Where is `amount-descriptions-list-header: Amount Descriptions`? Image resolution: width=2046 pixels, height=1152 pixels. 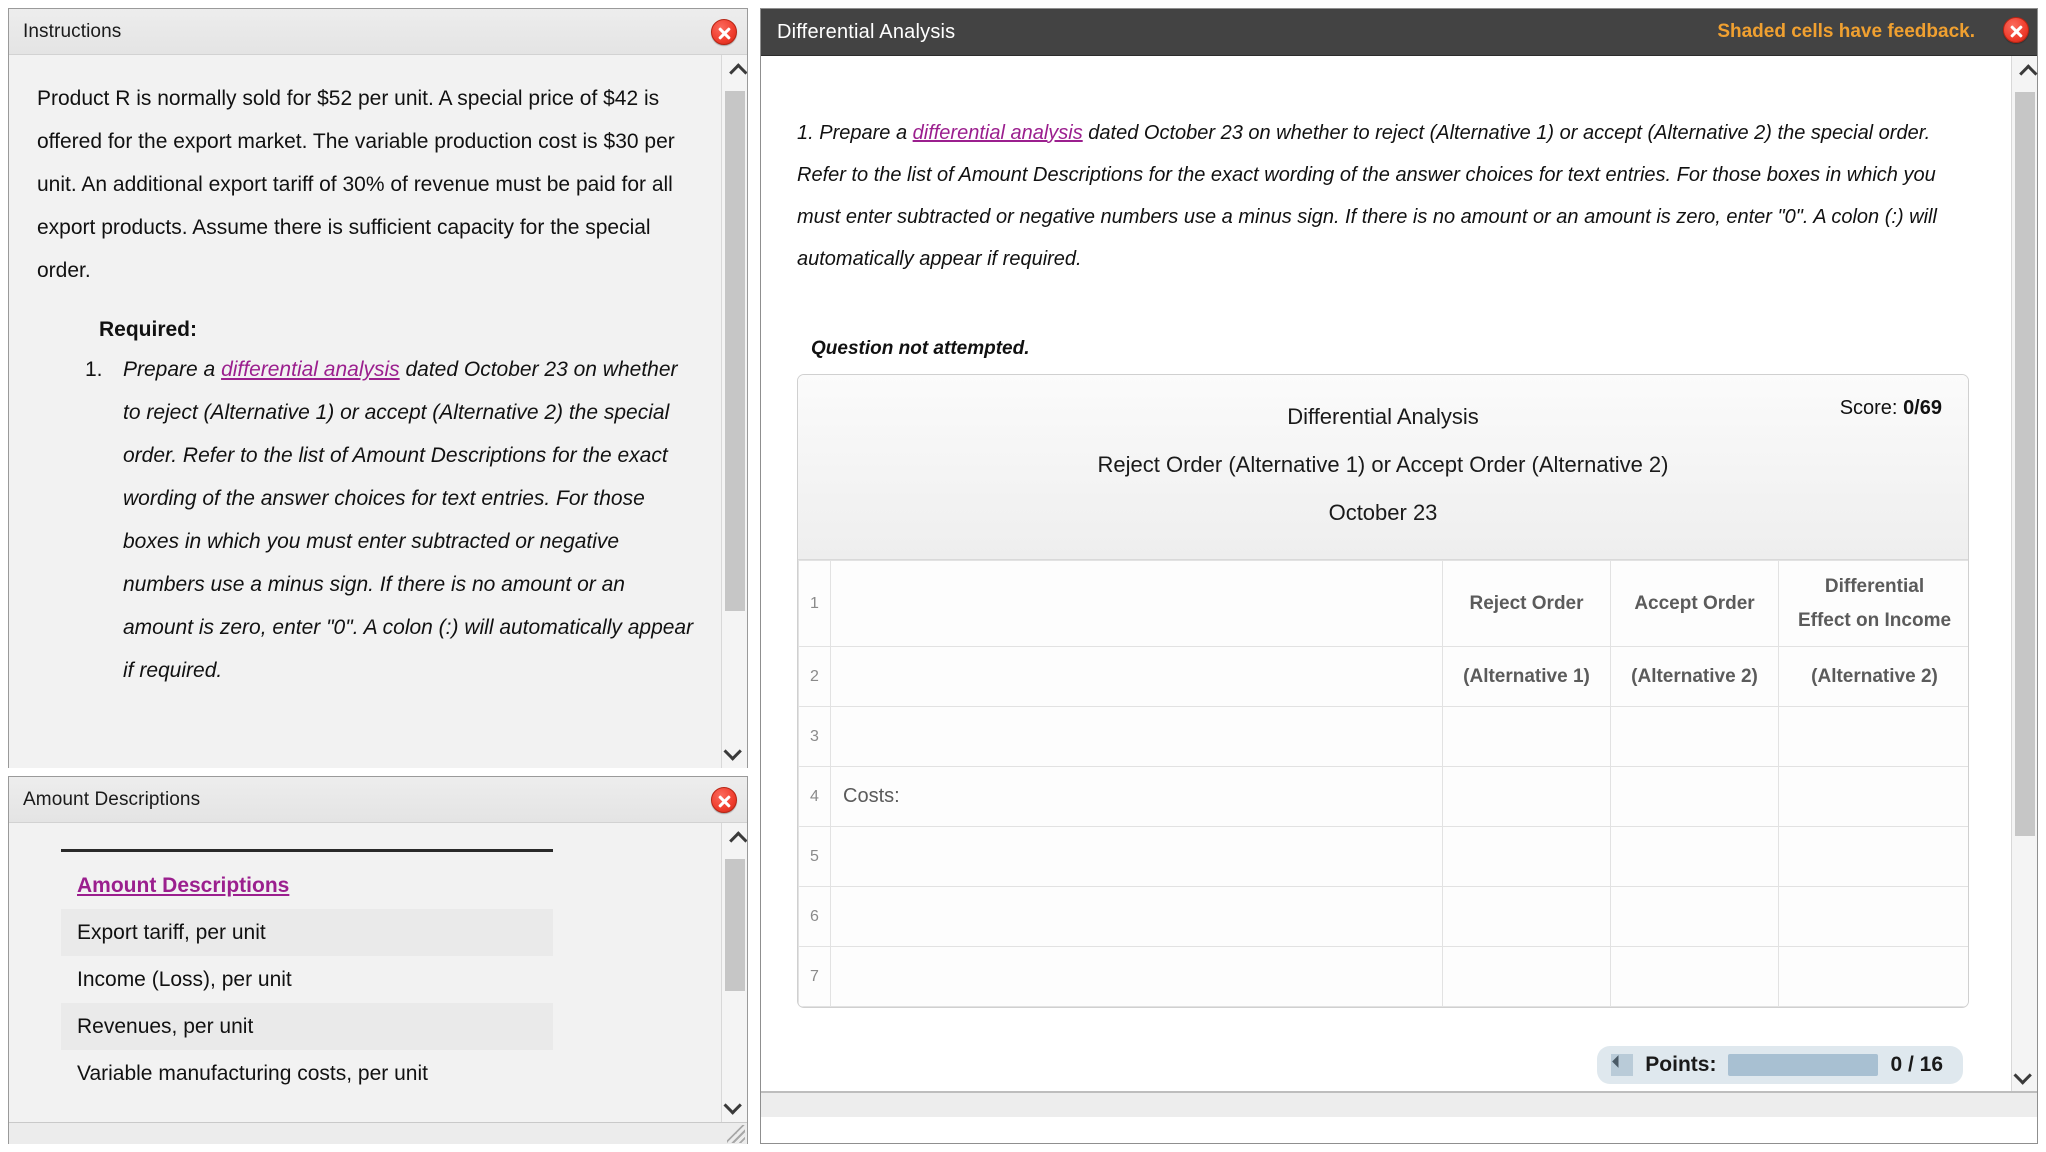
amount-descriptions-list-header: Amount Descriptions is located at coordinates (307, 885).